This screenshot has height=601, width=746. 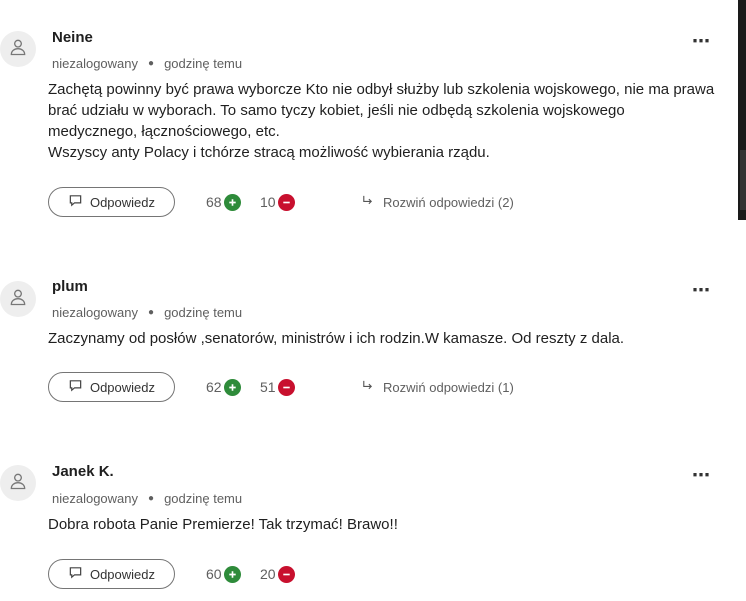 What do you see at coordinates (448, 387) in the screenshot?
I see `expand-replies-label: Rozwiń odpowiedzi (1)` at bounding box center [448, 387].